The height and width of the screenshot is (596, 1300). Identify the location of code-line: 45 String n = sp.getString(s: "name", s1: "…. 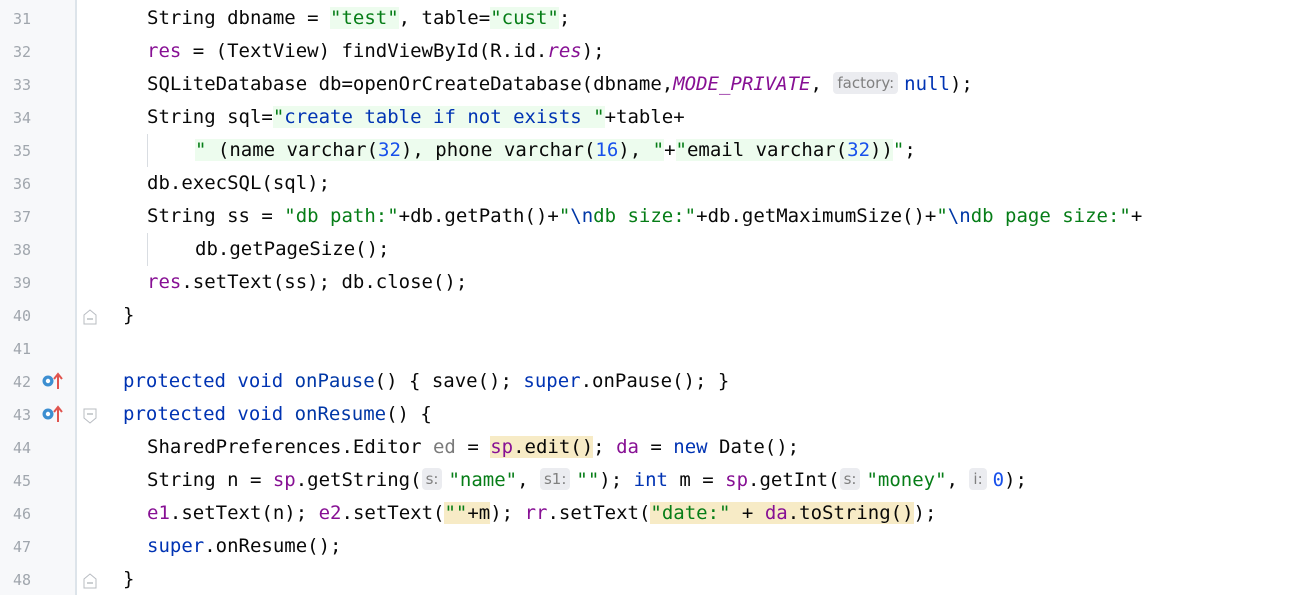
(650, 480).